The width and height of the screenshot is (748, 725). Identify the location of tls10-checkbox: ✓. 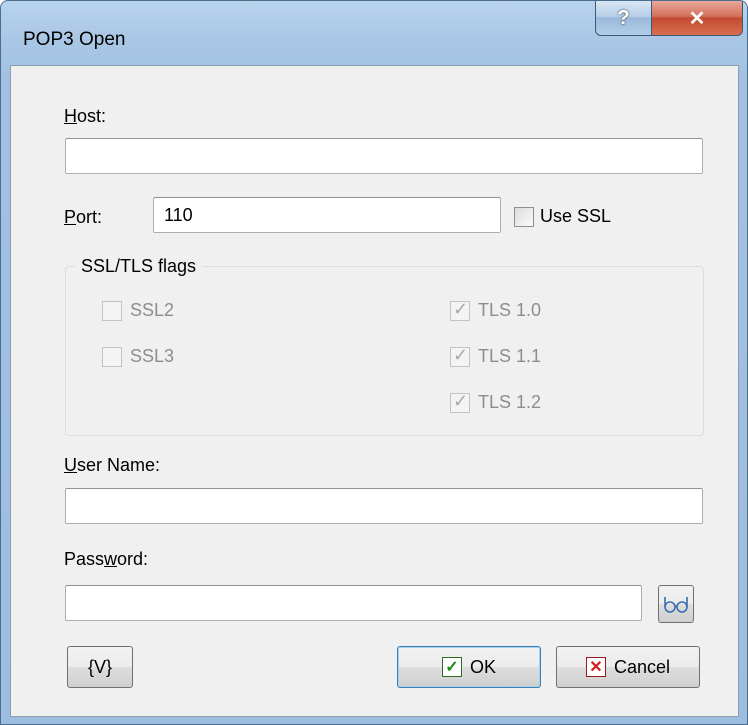
(460, 310).